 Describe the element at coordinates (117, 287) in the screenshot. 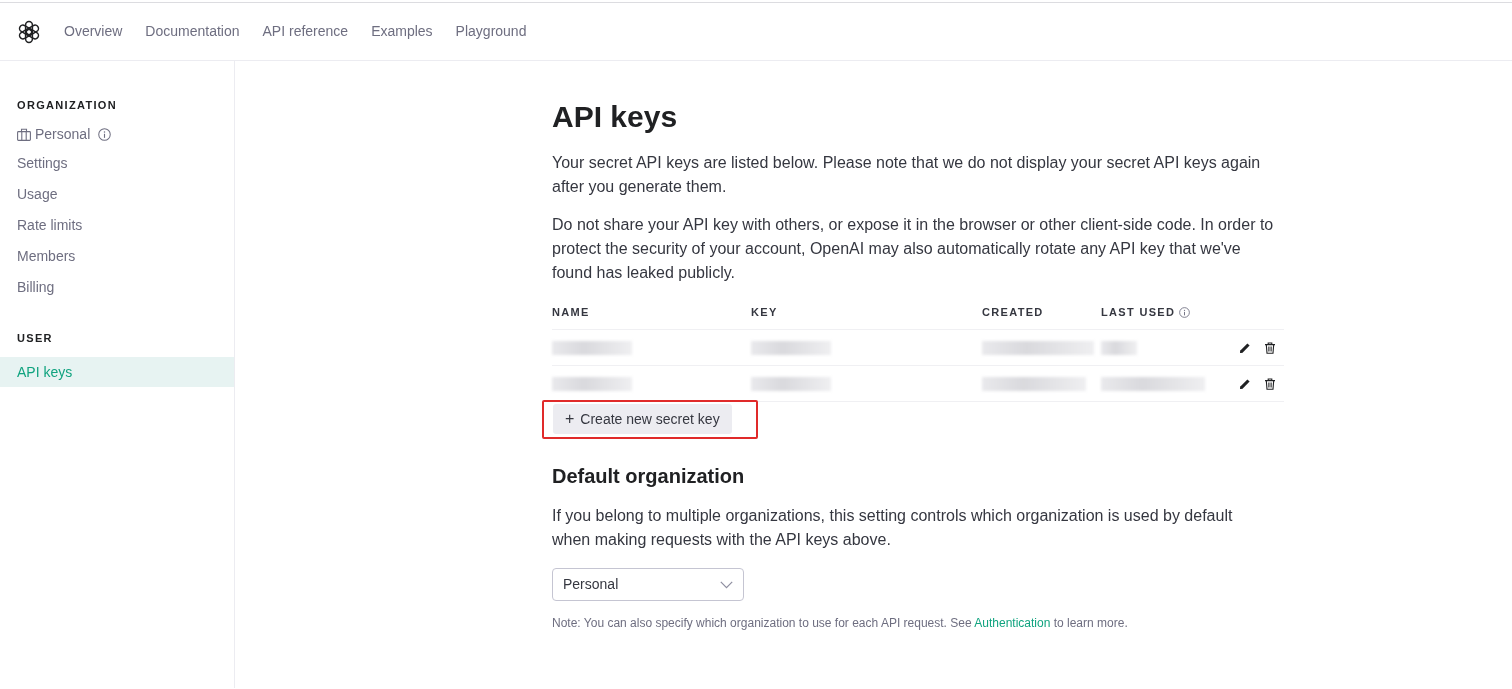

I see `sidebar-item: Billing` at that location.